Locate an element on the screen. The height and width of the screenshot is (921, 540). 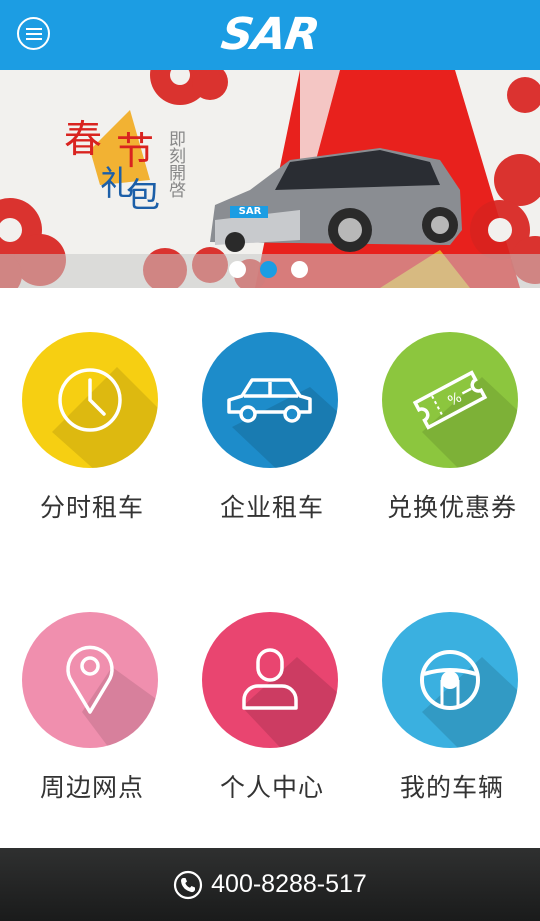
menu-icon is located at coordinates (33, 33).